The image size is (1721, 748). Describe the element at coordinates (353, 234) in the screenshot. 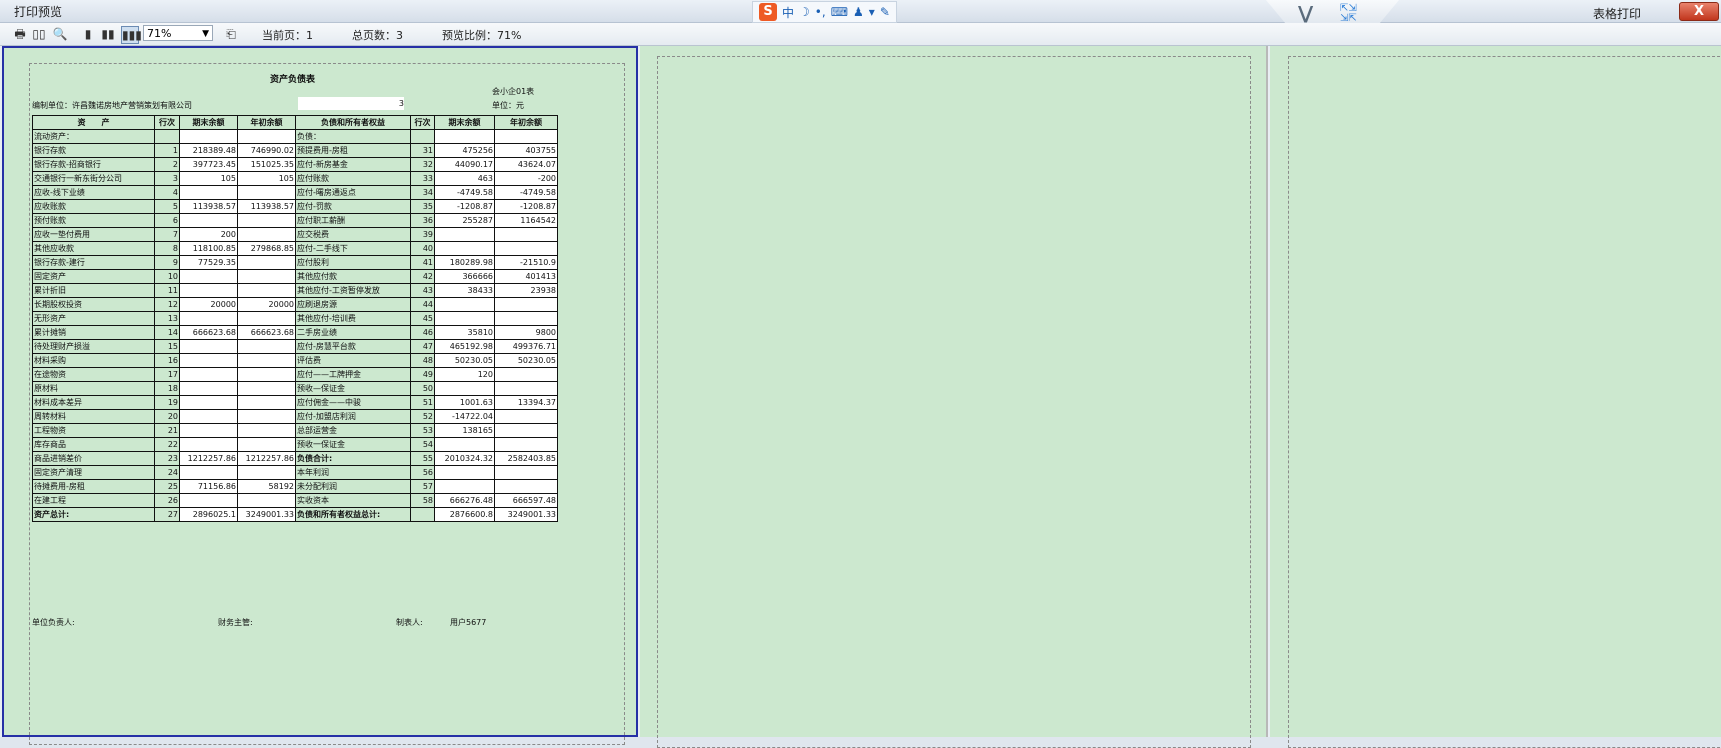

I see `liability-name: 应交税费` at that location.